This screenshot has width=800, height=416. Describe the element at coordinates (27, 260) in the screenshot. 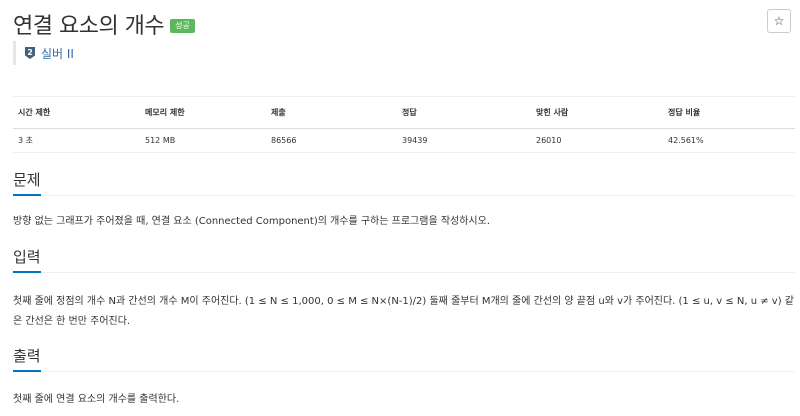

I see `input-title: 입력` at that location.